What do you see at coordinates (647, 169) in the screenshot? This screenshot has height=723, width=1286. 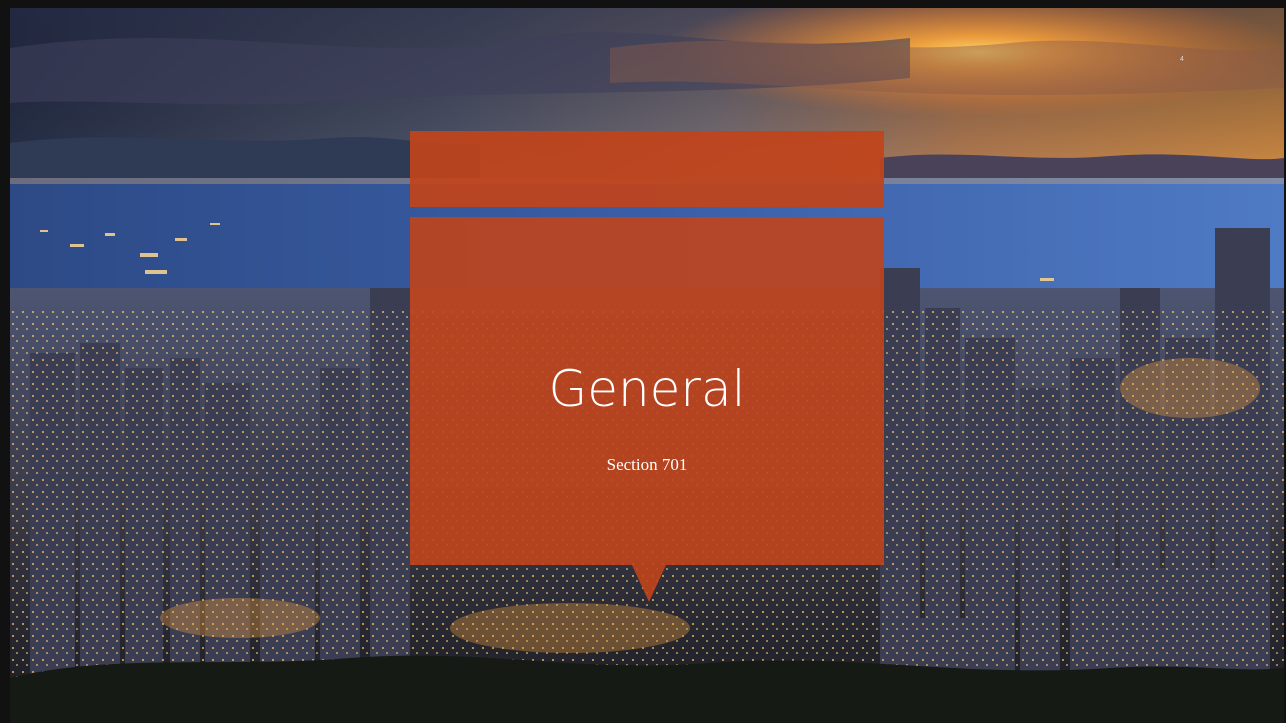 I see `title-box-top-band` at bounding box center [647, 169].